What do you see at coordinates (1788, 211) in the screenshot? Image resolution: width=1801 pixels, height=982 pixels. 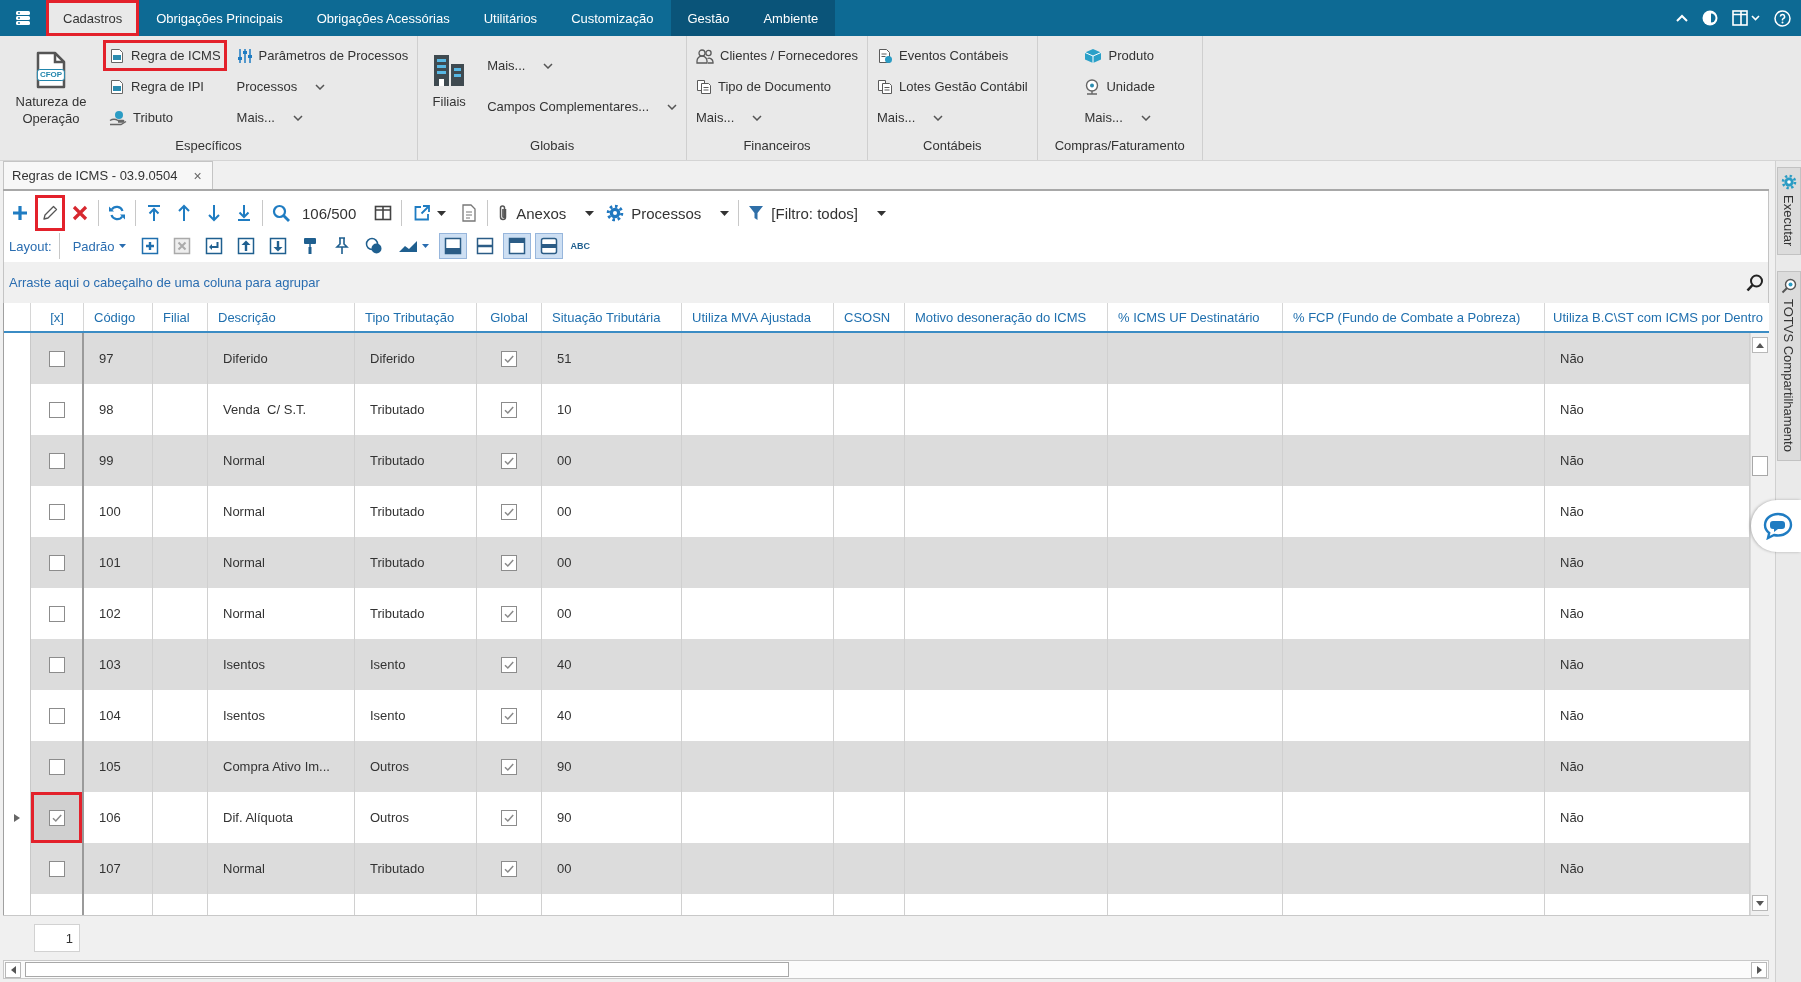 I see `side-tab: Executar` at bounding box center [1788, 211].